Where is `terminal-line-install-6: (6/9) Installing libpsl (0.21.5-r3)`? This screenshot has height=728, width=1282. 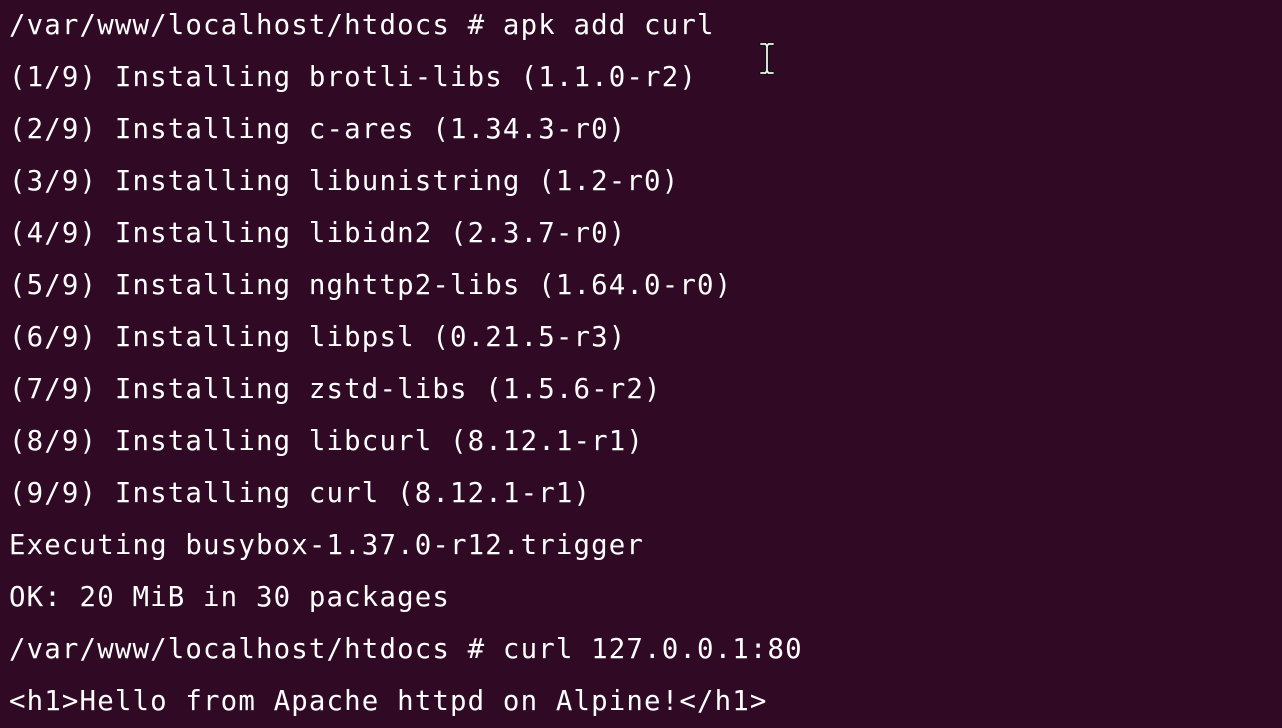 terminal-line-install-6: (6/9) Installing libpsl (0.21.5-r3) is located at coordinates (318, 337).